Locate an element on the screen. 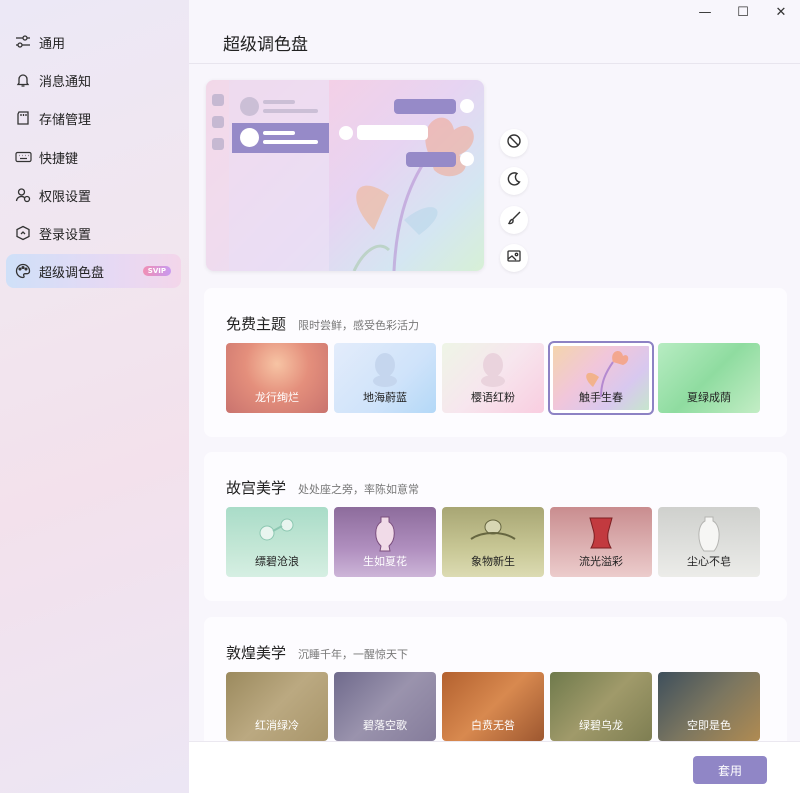  maximize-button: ☐ is located at coordinates (743, 12).